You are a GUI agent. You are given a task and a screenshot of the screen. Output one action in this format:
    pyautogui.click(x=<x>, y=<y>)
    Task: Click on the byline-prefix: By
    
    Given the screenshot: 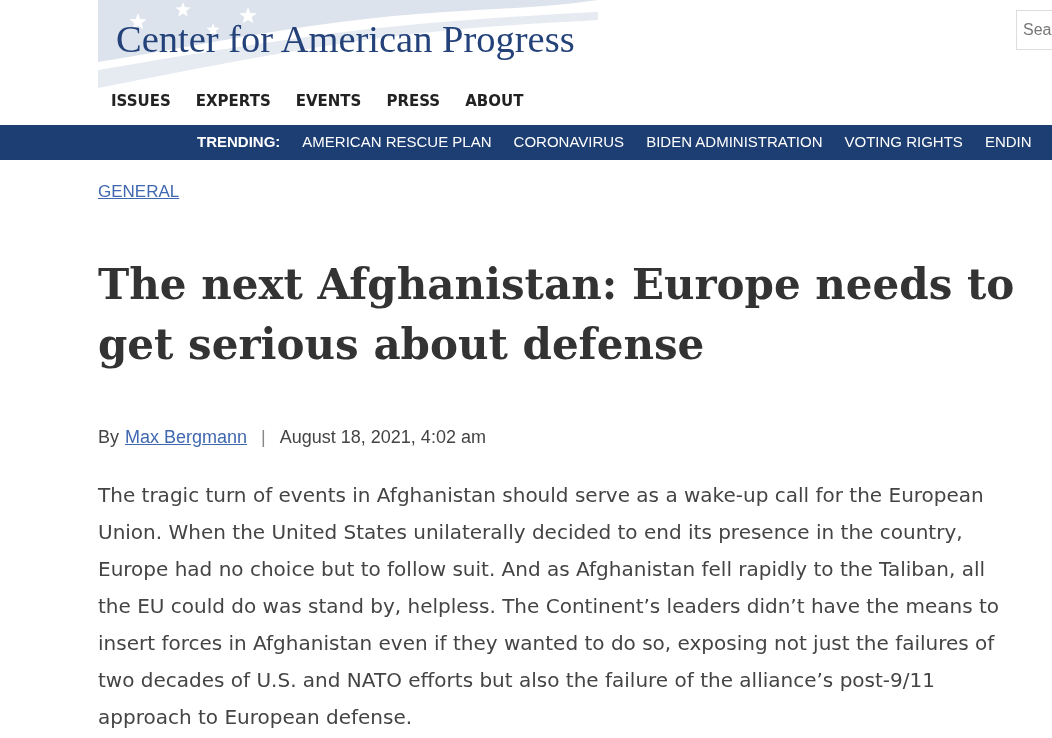 What is the action you would take?
    pyautogui.click(x=108, y=437)
    